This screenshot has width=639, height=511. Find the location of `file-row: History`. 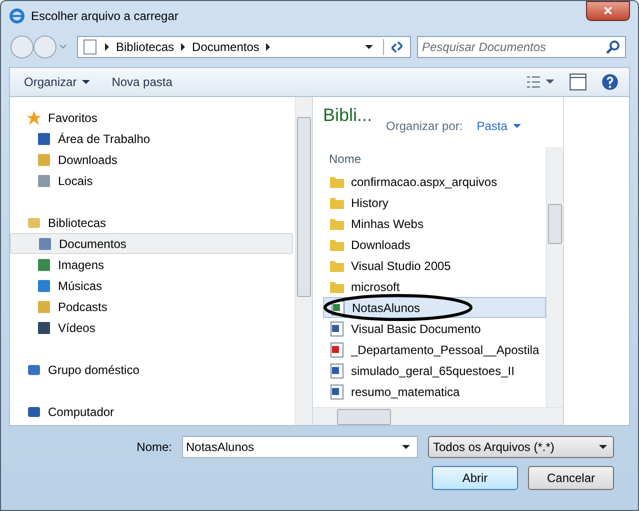

file-row: History is located at coordinates (434, 202).